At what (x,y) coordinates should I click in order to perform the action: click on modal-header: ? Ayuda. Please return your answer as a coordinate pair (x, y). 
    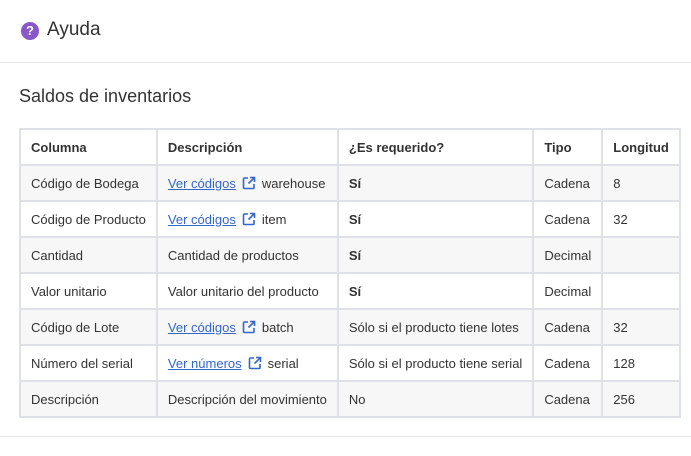
    Looking at the image, I should click on (345, 31).